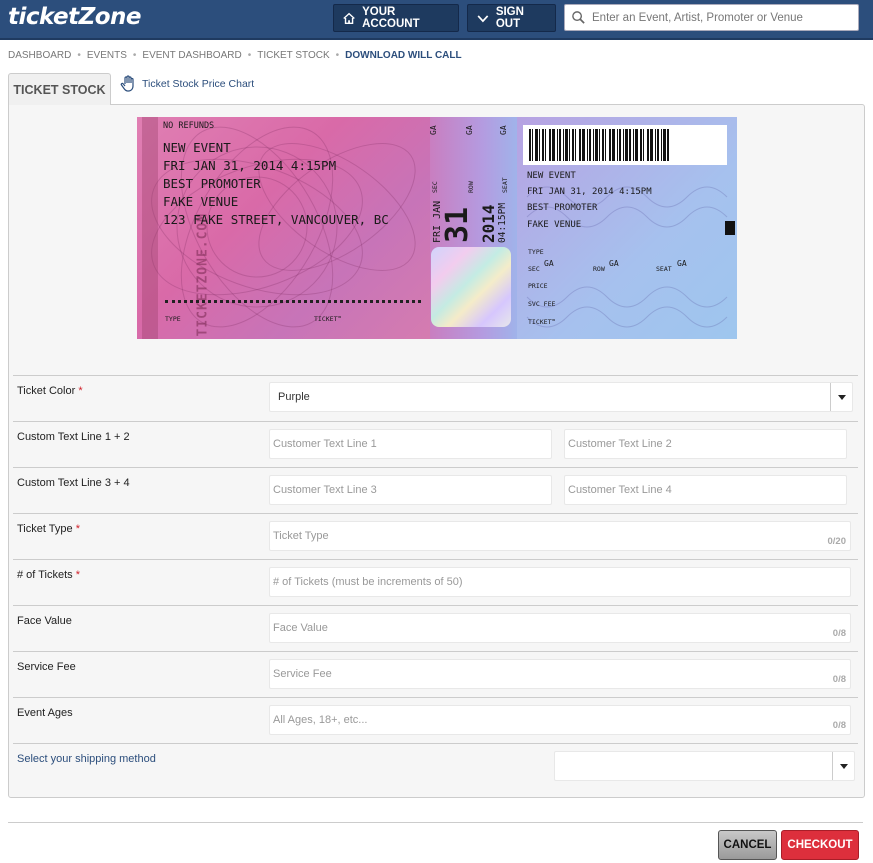  What do you see at coordinates (328, 319) in the screenshot?
I see `ticket-tm-label: TICKET™` at bounding box center [328, 319].